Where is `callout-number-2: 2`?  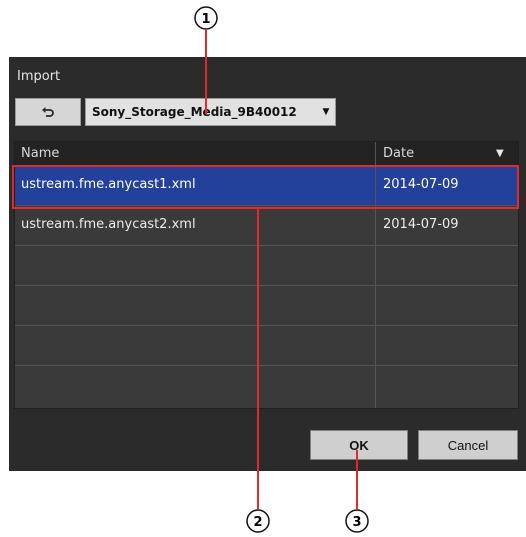
callout-number-2: 2 is located at coordinates (257, 522).